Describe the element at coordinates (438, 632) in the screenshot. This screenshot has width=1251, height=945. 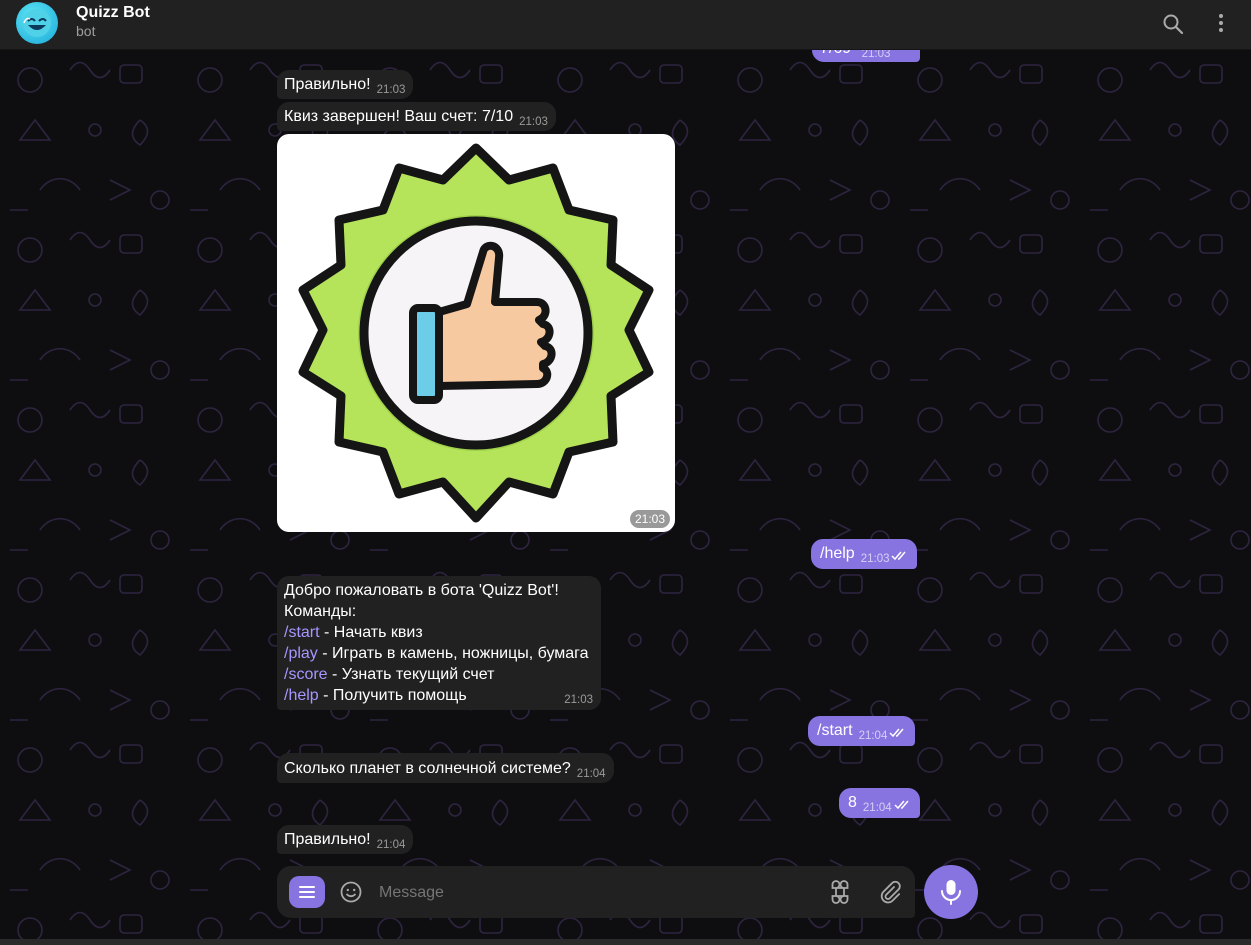
I see `command-line: /start - Начать квиз` at that location.